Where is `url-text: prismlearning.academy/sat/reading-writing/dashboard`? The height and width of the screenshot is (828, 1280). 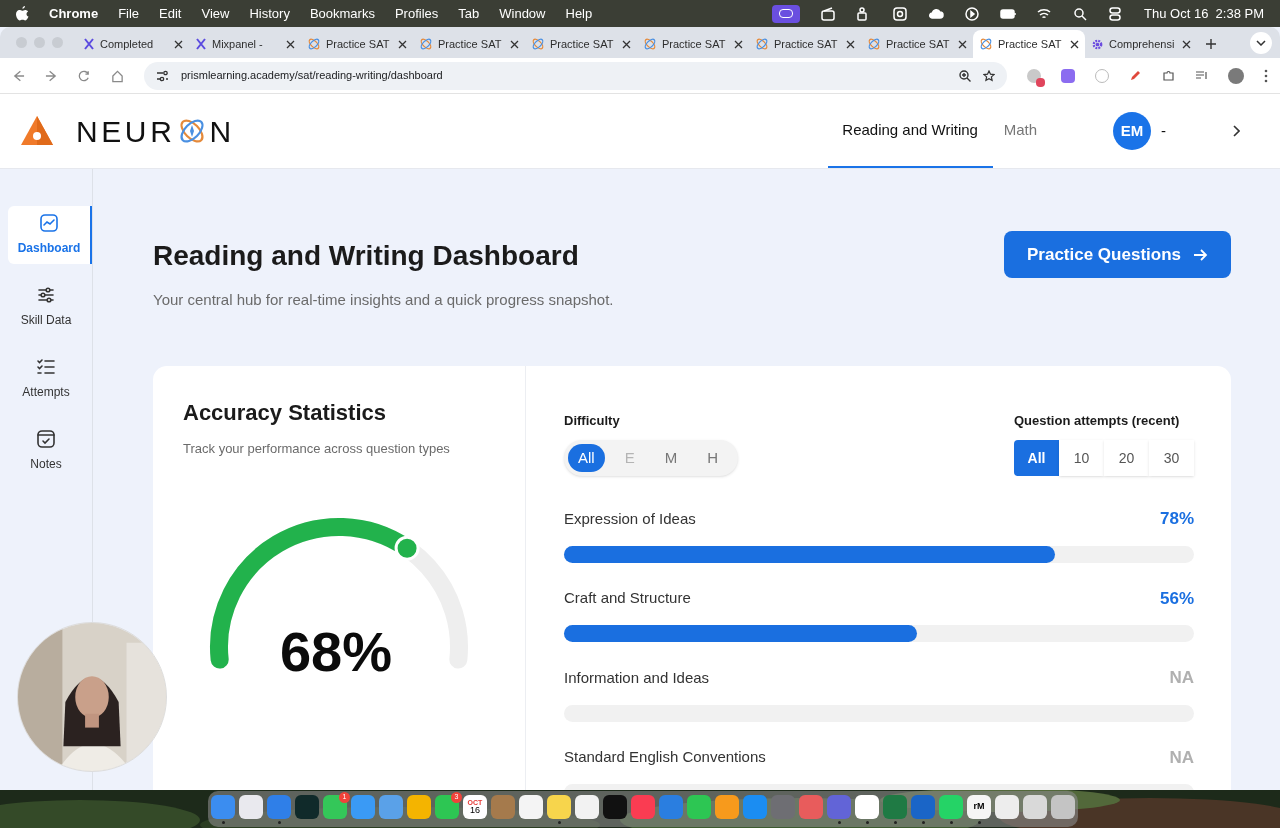 url-text: prismlearning.academy/sat/reading-writing/dashboard is located at coordinates (312, 76).